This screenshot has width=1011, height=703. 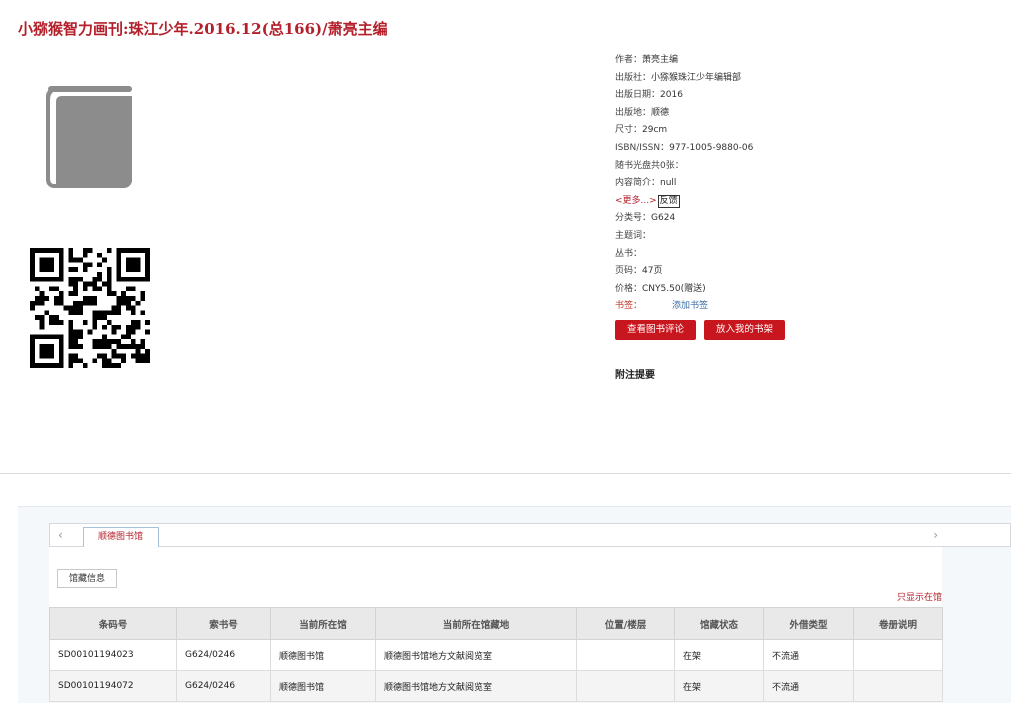 I want to click on size-label: 尺寸：, so click(x=629, y=130).